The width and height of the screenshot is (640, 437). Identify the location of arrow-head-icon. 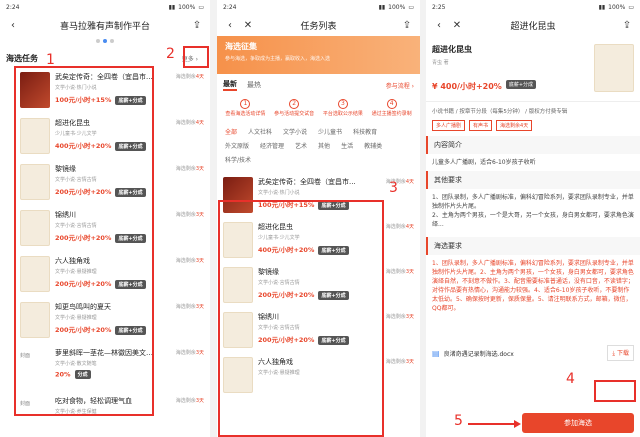
(517, 424).